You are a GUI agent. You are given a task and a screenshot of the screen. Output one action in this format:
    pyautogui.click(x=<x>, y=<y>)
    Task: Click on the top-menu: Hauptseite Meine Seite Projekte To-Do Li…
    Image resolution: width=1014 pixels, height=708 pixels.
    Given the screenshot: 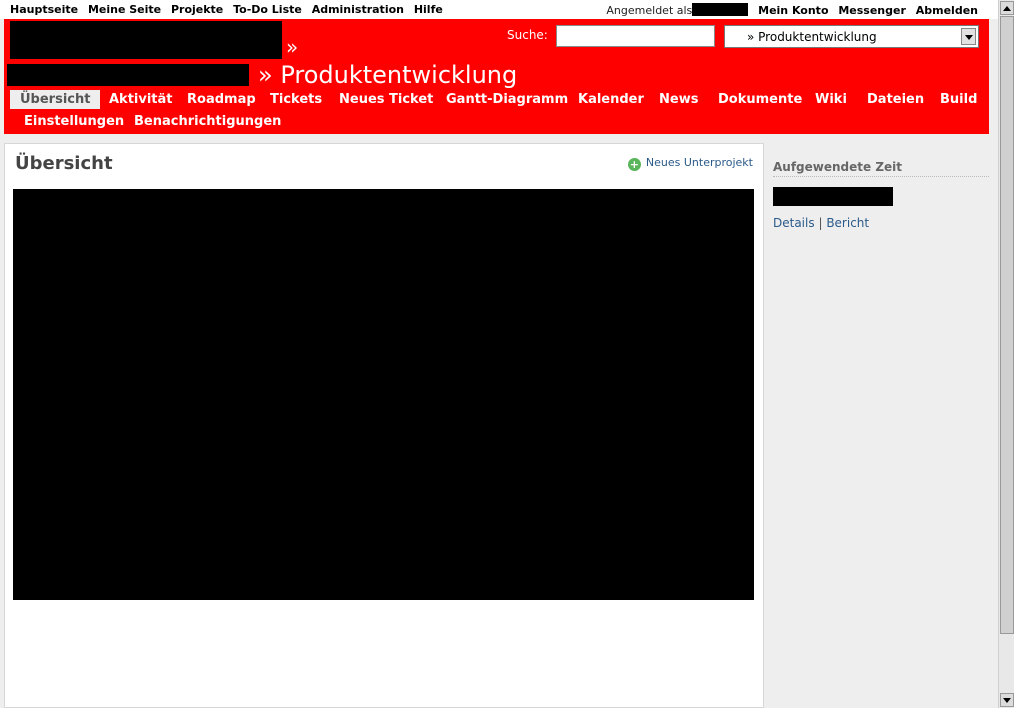 What is the action you would take?
    pyautogui.click(x=499, y=9)
    